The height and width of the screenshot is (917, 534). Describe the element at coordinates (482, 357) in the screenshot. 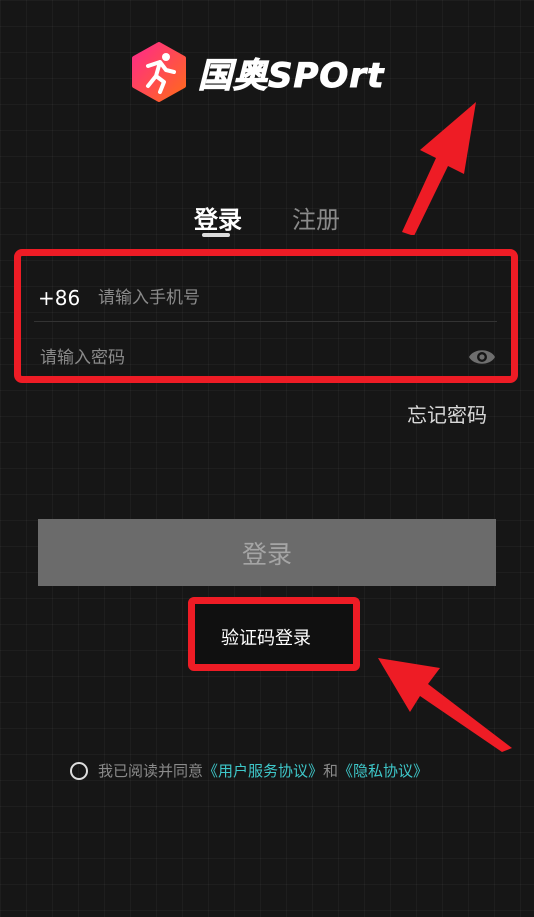

I see `eye-icon` at that location.